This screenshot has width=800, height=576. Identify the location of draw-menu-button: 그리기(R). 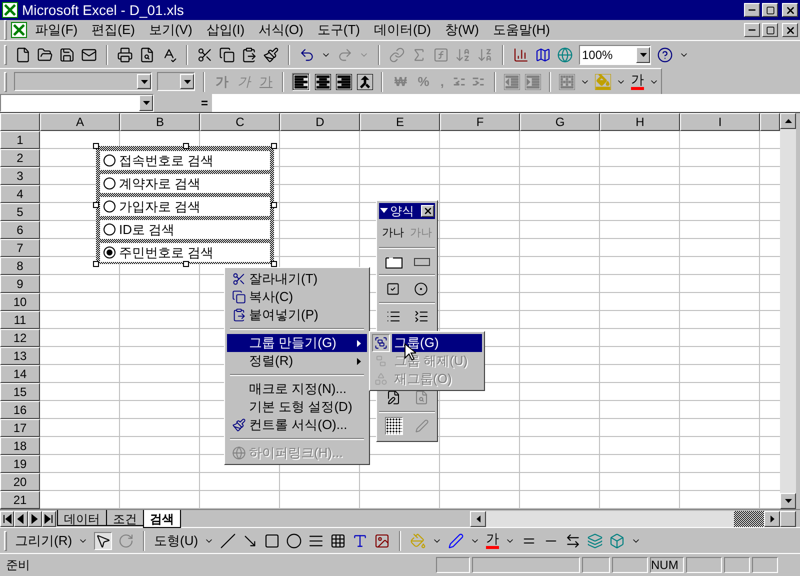
(43, 540).